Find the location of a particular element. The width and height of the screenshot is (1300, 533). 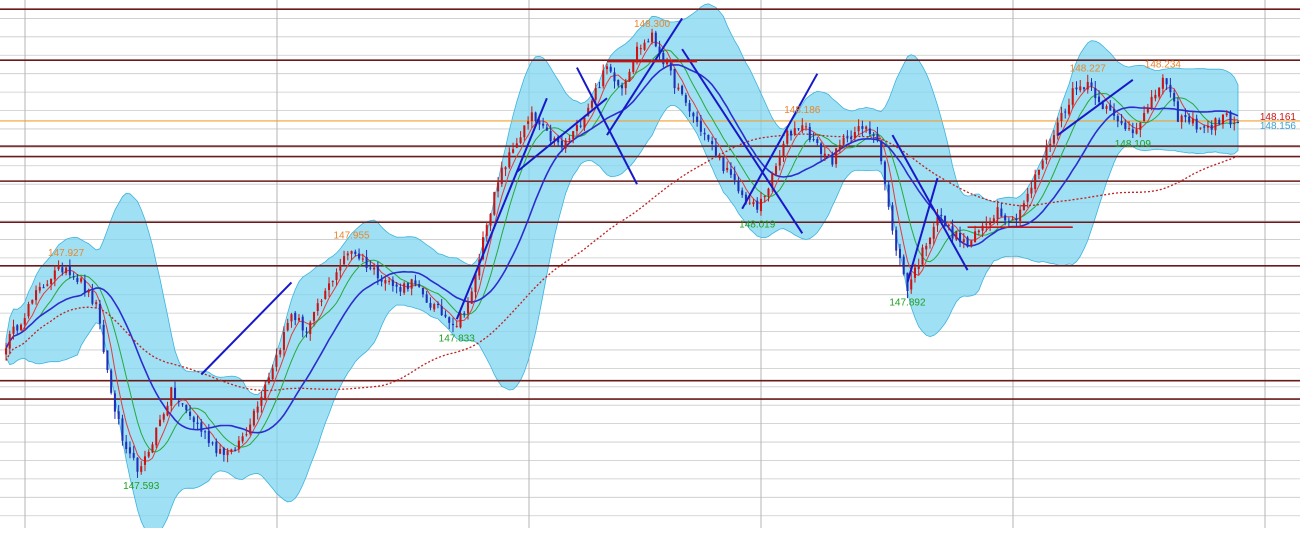

price-label: 148.019 is located at coordinates (757, 224).